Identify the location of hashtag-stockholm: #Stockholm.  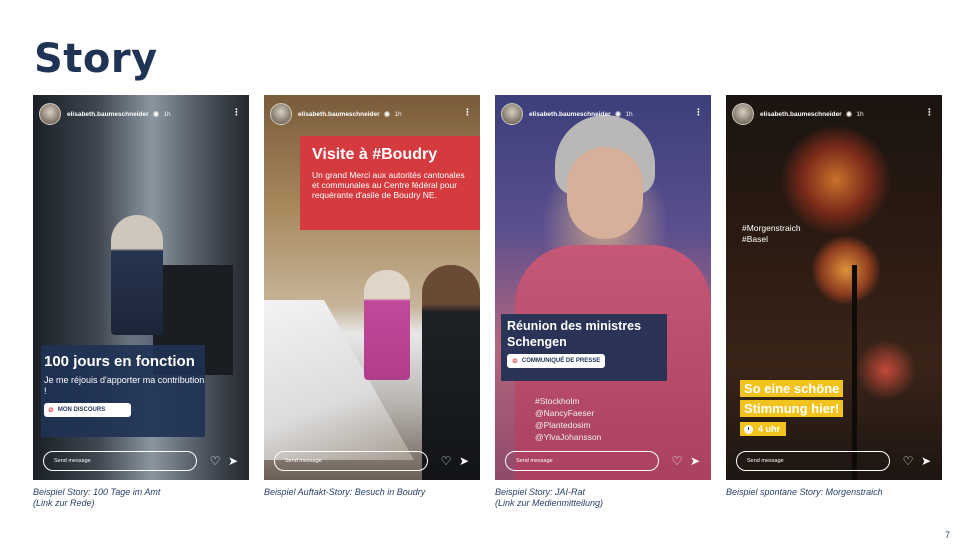
(568, 401).